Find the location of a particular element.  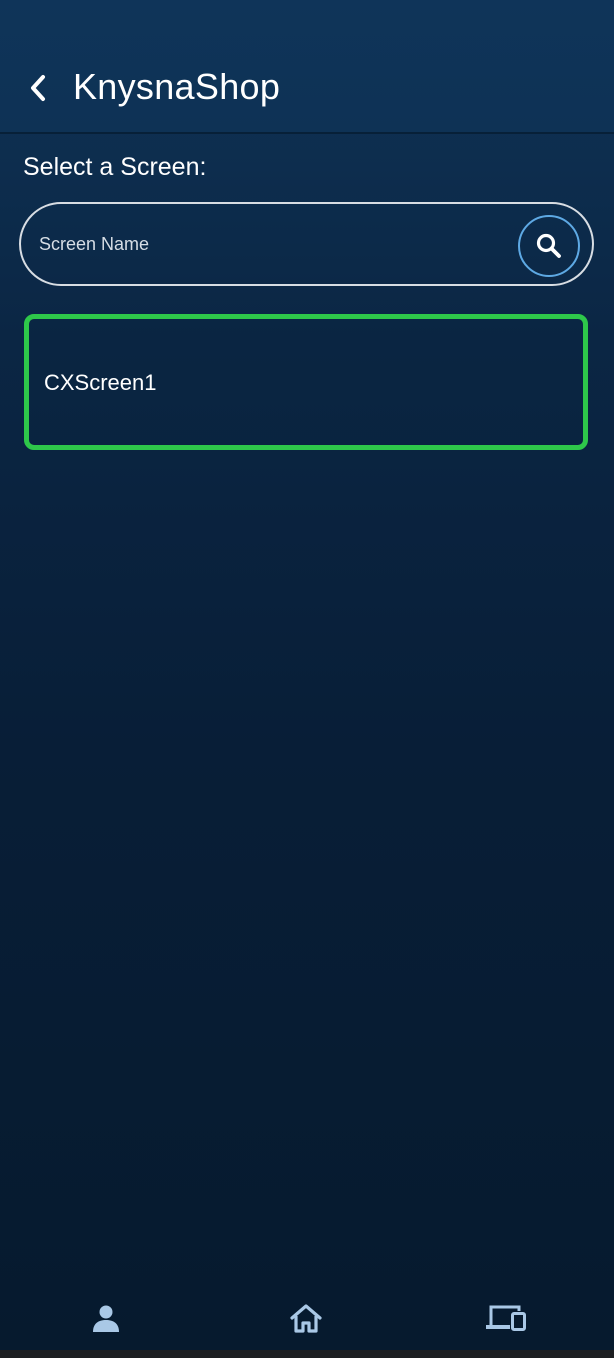

person-icon is located at coordinates (106, 1318).